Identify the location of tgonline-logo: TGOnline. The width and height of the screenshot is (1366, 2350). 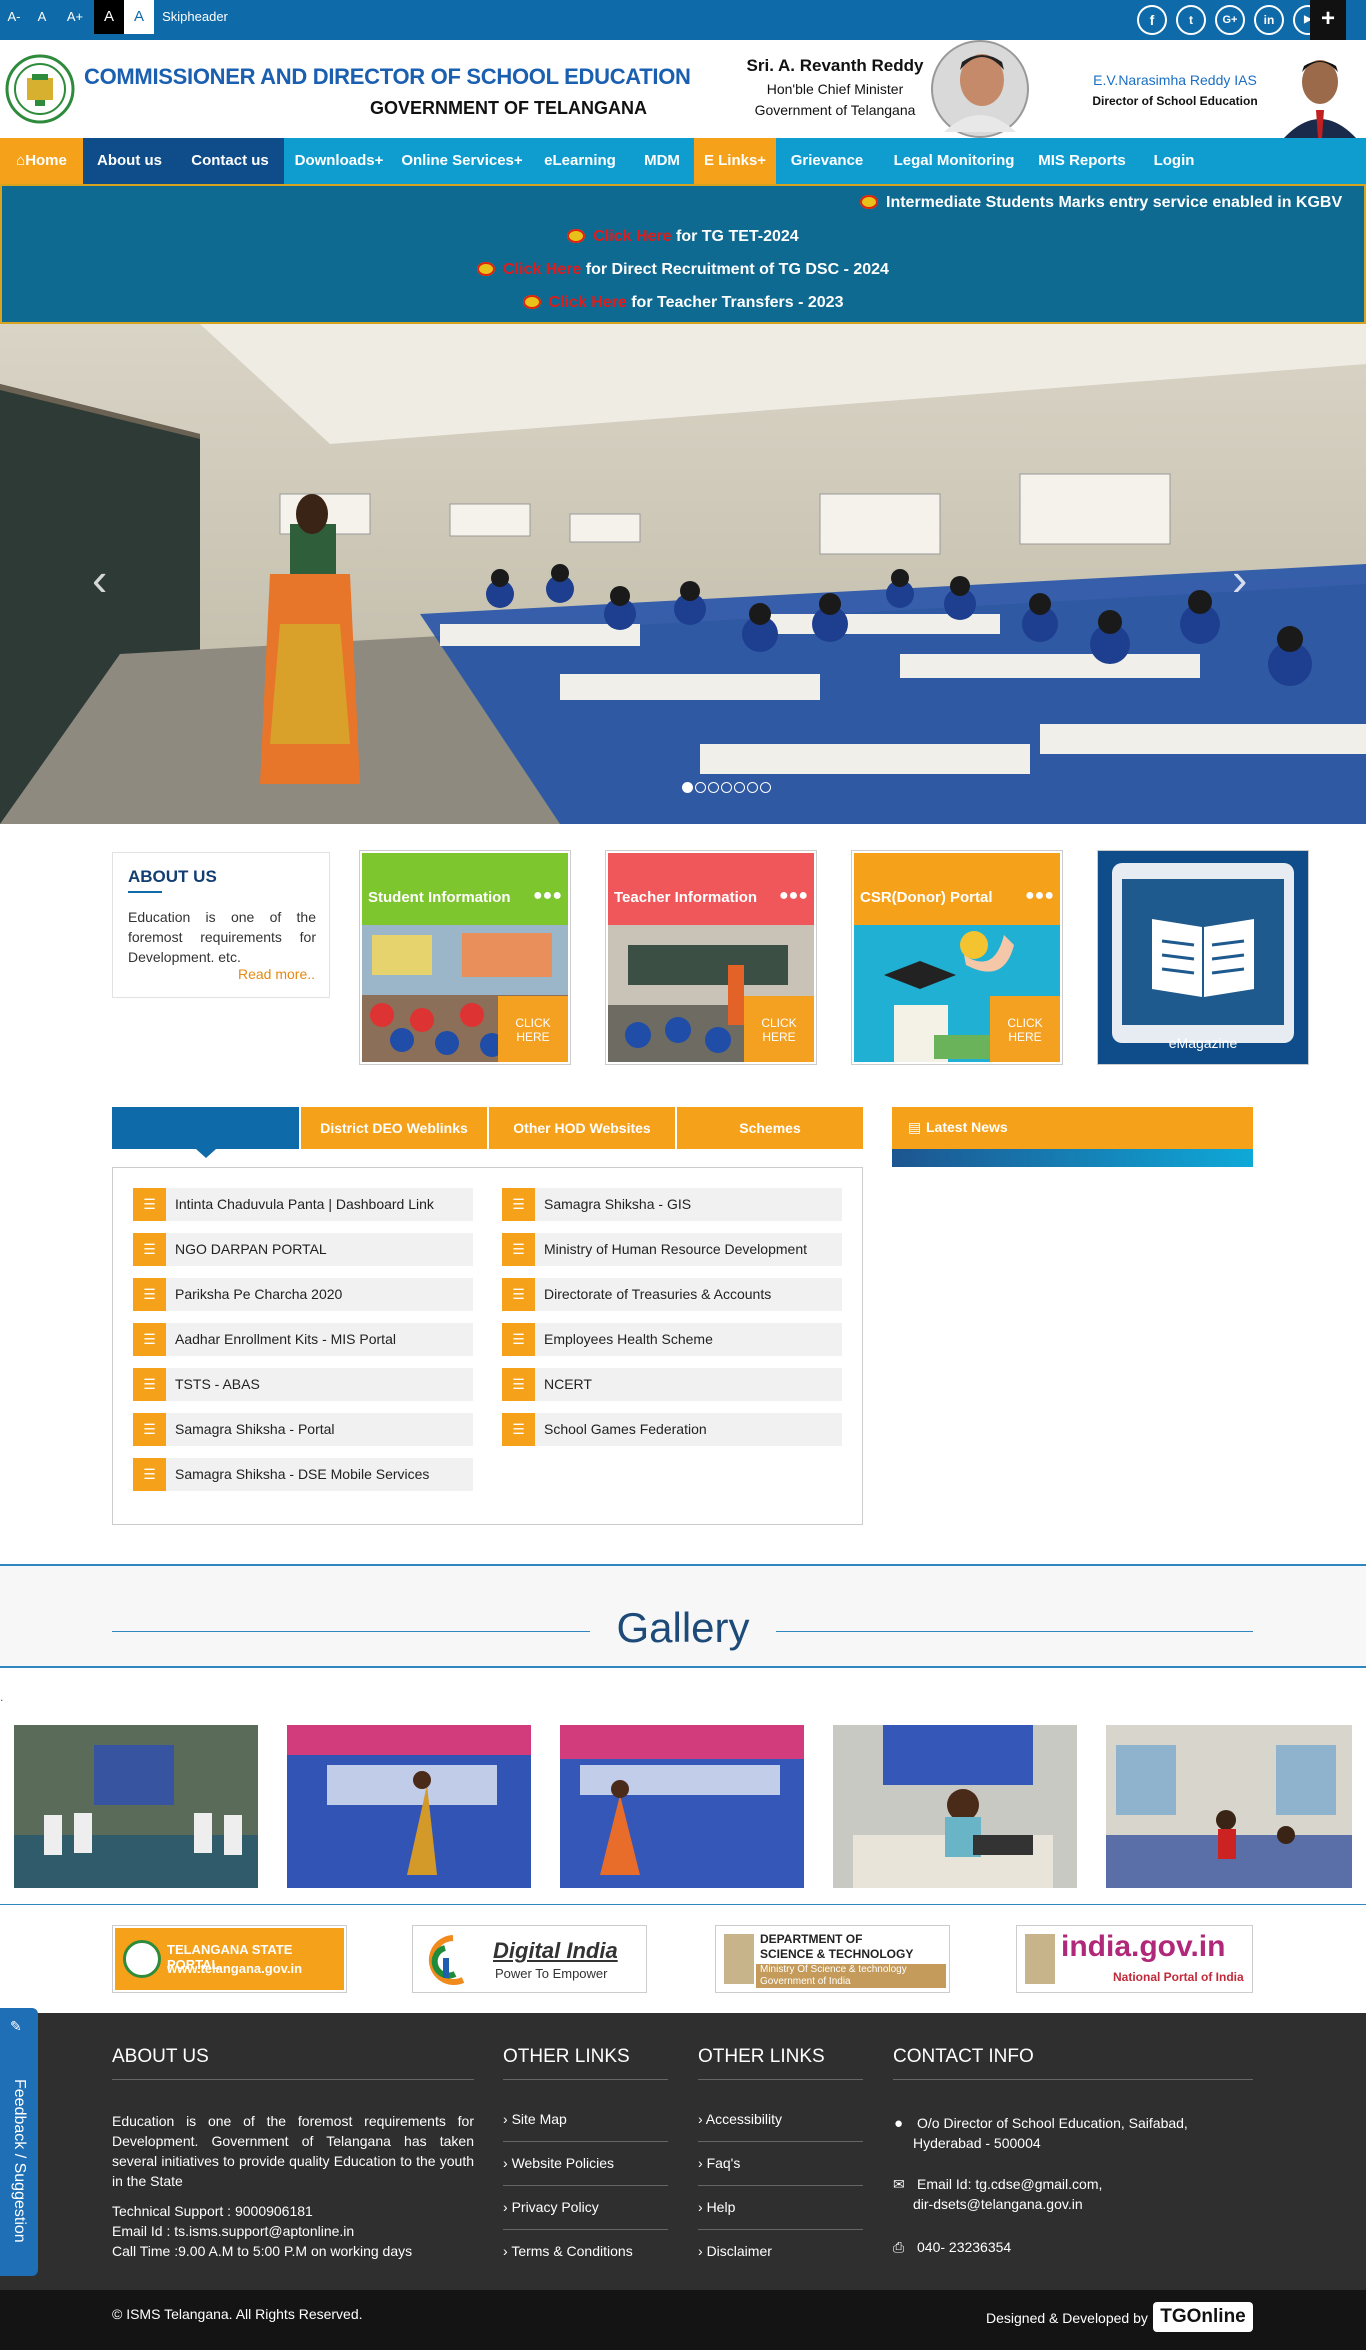
(1203, 2317).